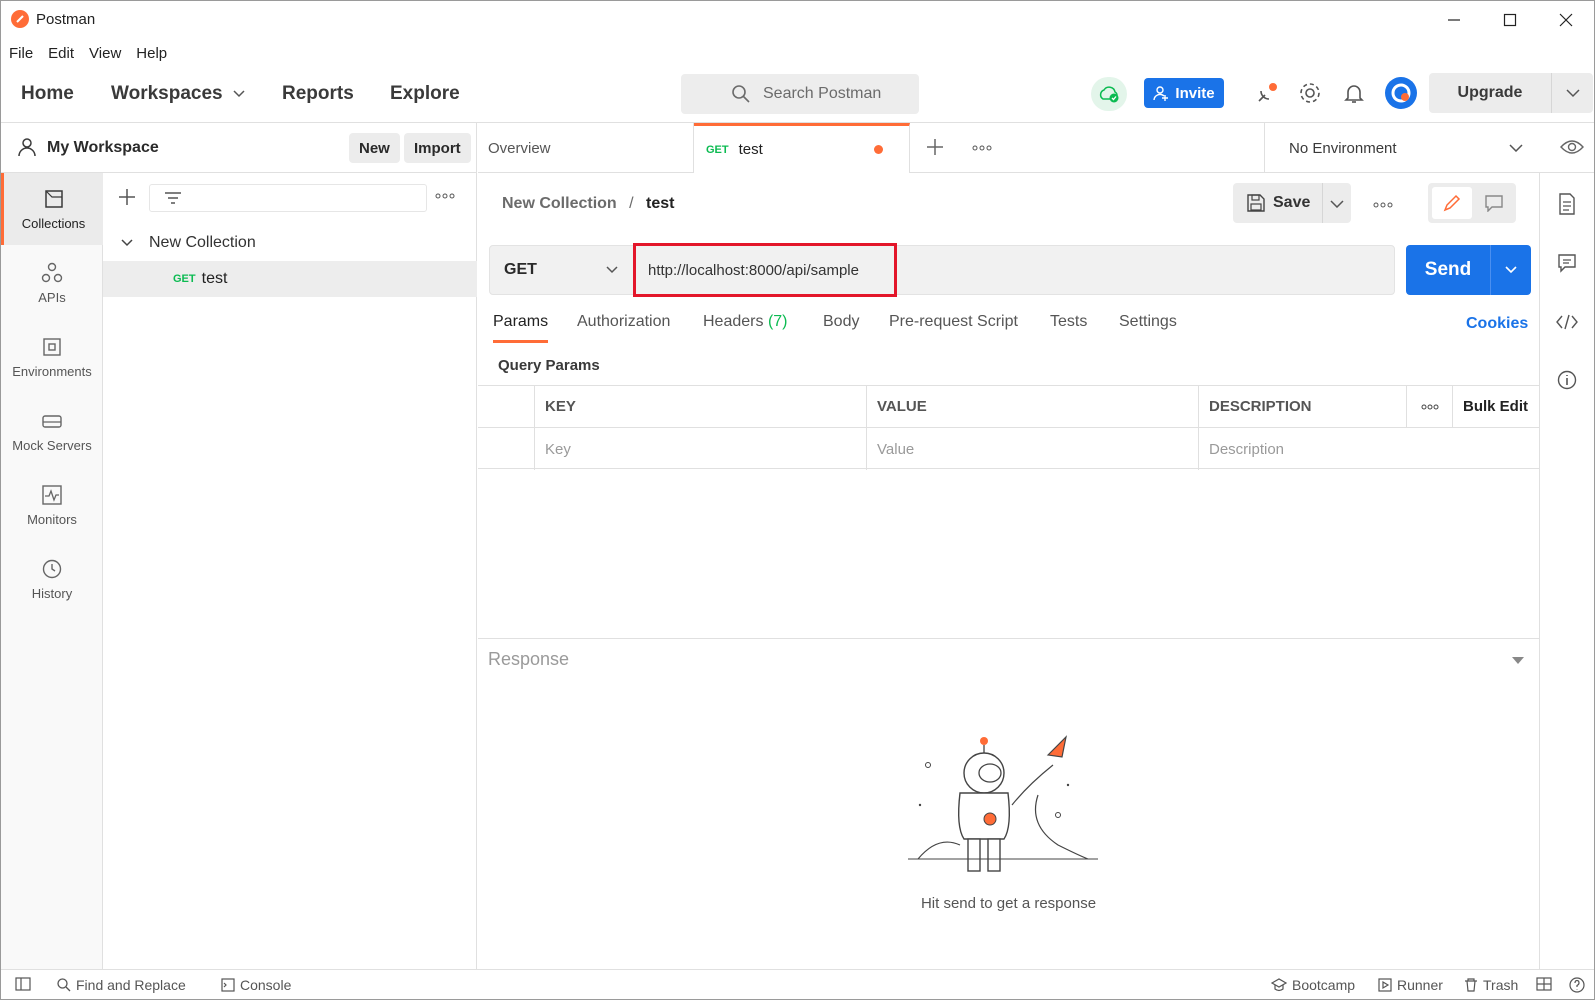 The height and width of the screenshot is (1000, 1595). What do you see at coordinates (52, 209) in the screenshot?
I see `rail-collections: Collections` at bounding box center [52, 209].